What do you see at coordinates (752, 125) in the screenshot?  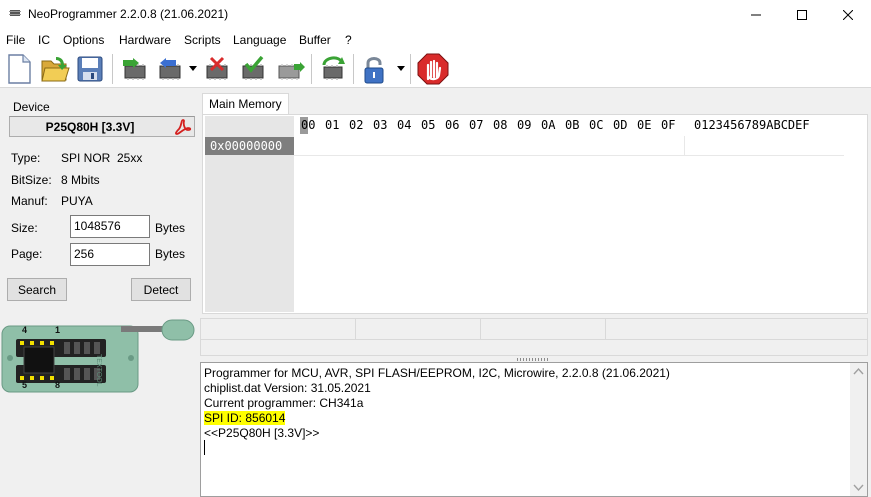 I see `hex-ascii-header: 0123456789ABCDEF` at bounding box center [752, 125].